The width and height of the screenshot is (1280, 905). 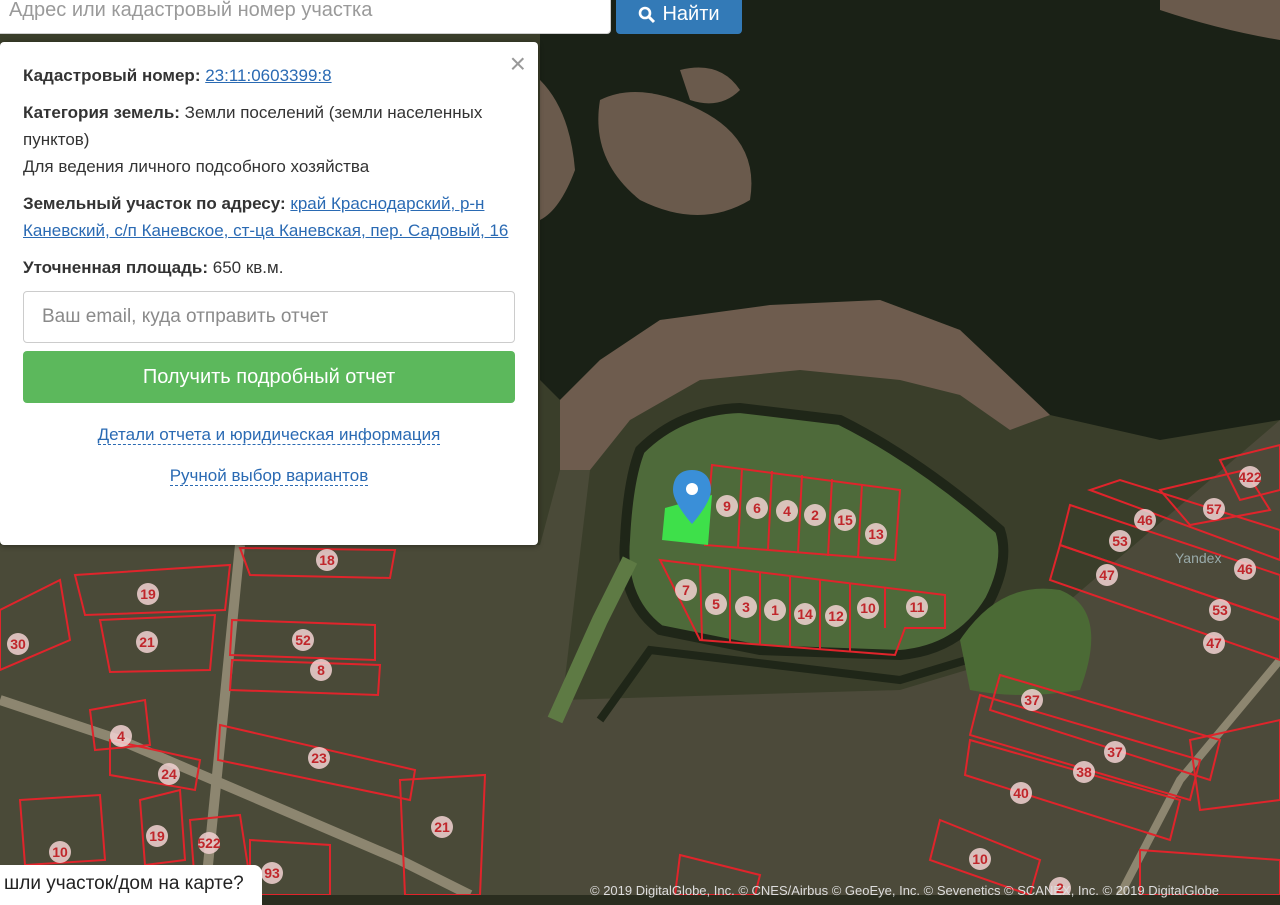 What do you see at coordinates (686, 590) in the screenshot?
I see `parcel-number: 7` at bounding box center [686, 590].